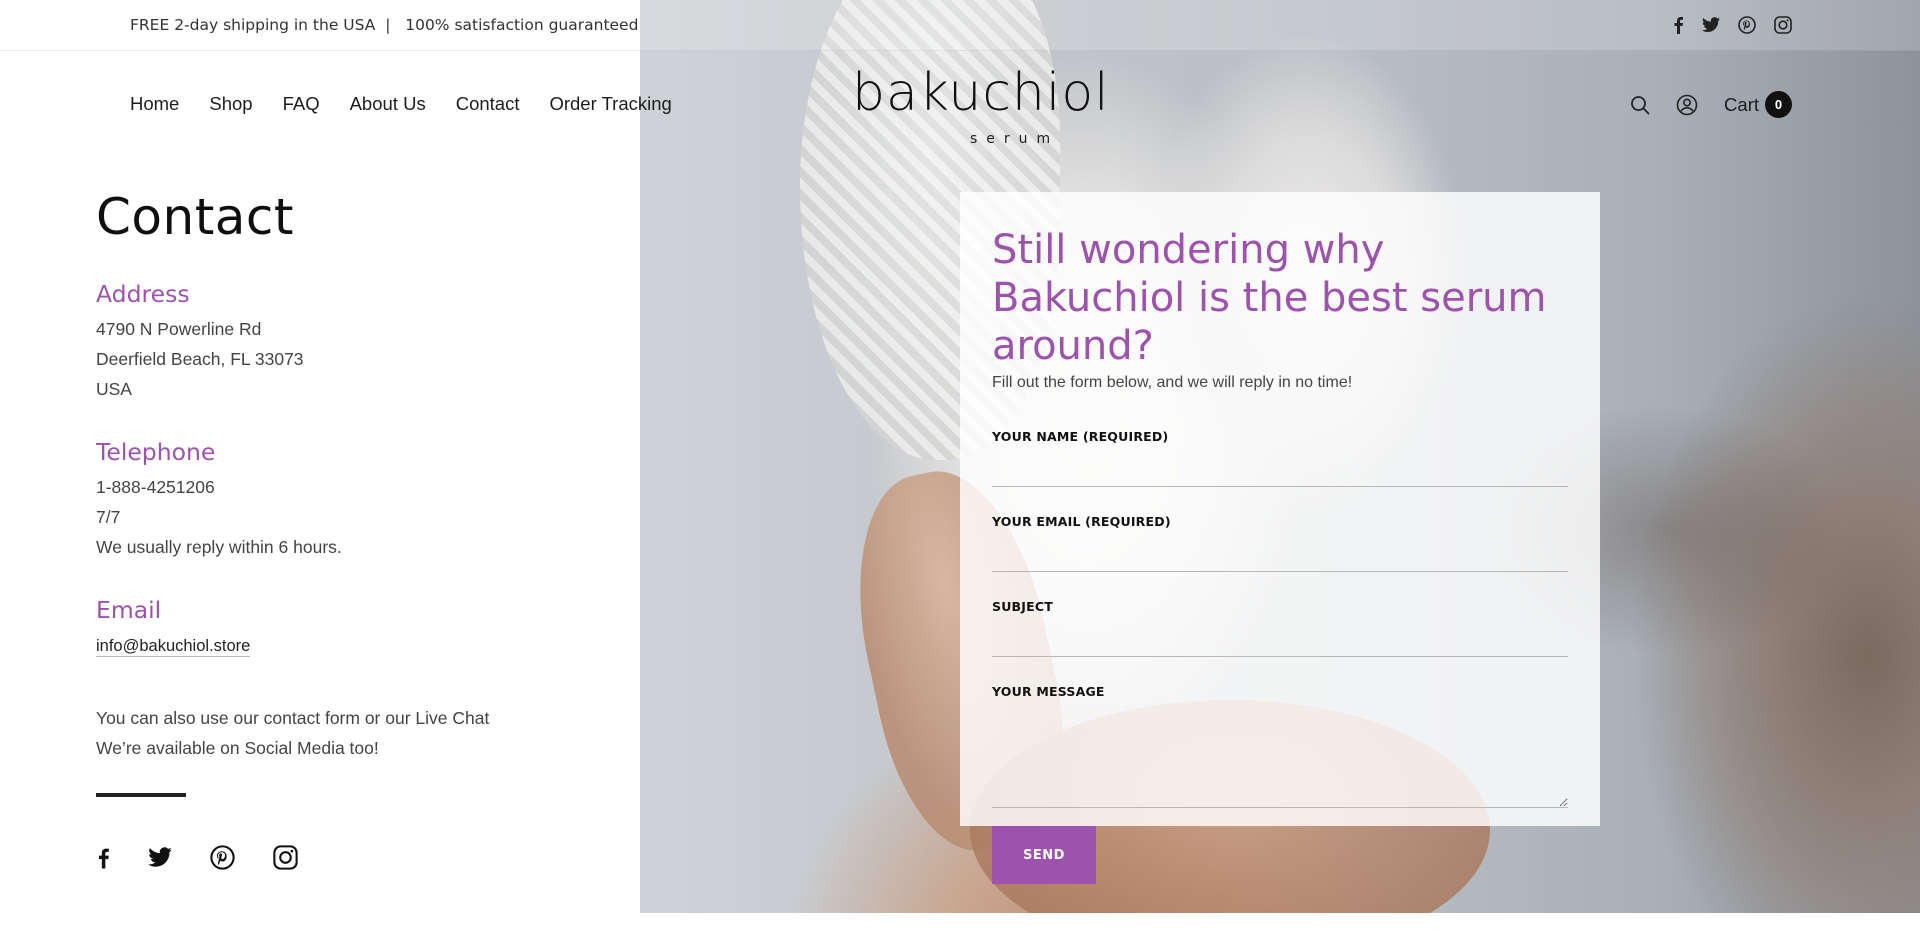 Image resolution: width=1920 pixels, height=945 pixels. I want to click on page-title: Contact, so click(195, 217).